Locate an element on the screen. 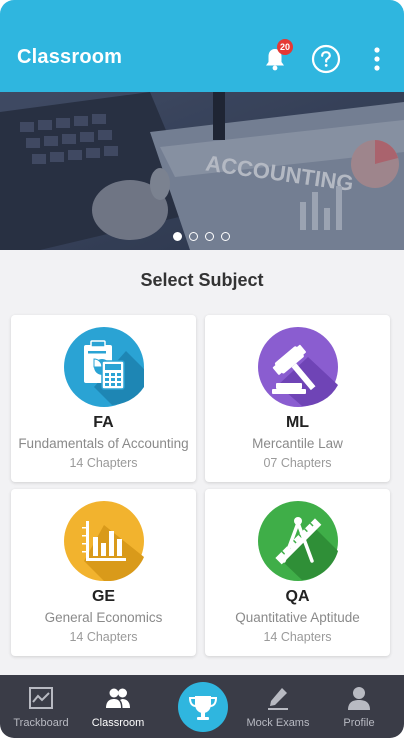 Image resolution: width=404 pixels, height=738 pixels. more-options-button is located at coordinates (377, 59).